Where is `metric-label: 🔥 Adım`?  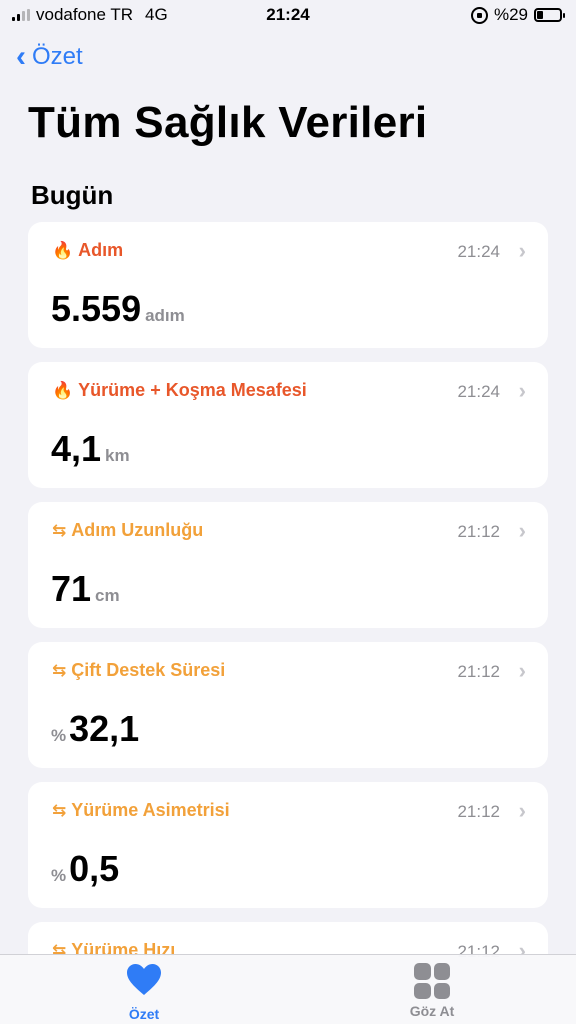 metric-label: 🔥 Adım is located at coordinates (87, 250).